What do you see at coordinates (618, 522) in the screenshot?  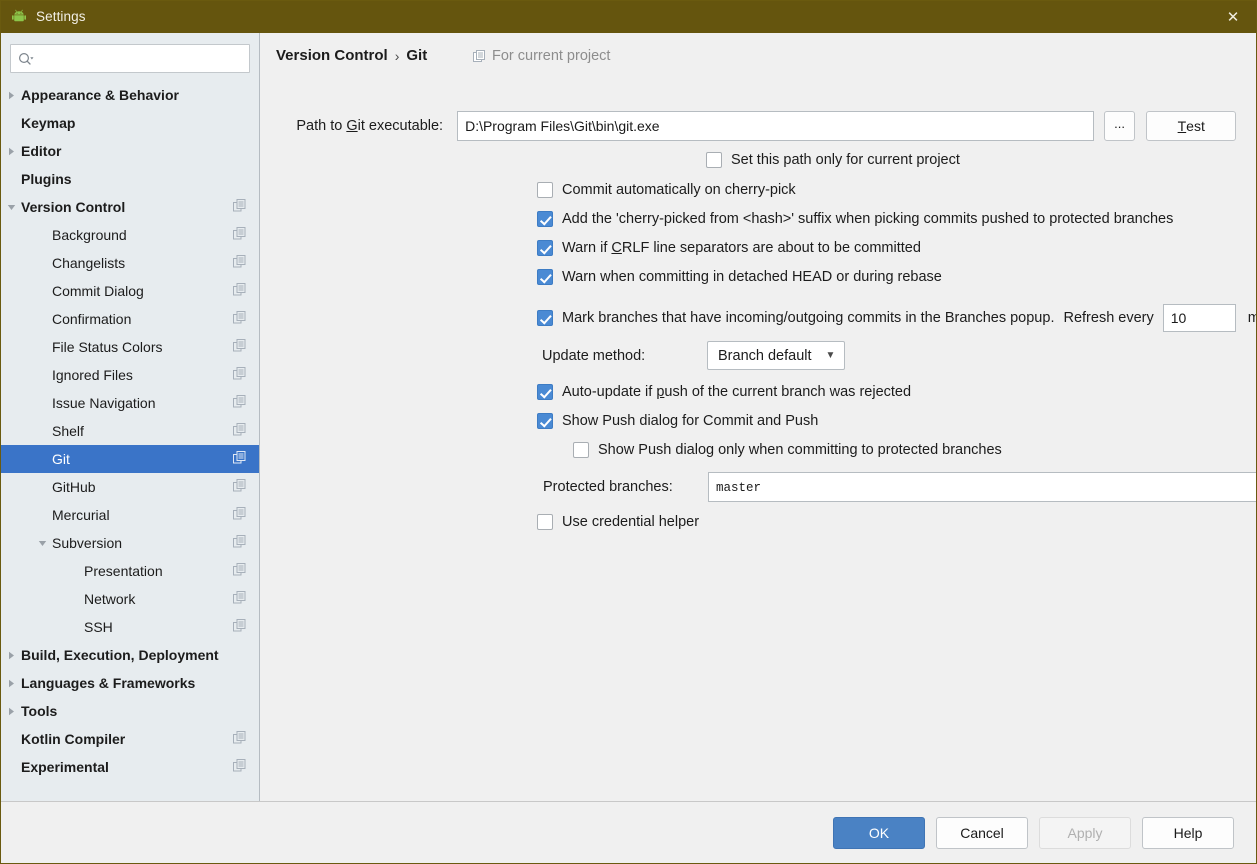 I see `use-credential-helper-row: Use credential helper` at bounding box center [618, 522].